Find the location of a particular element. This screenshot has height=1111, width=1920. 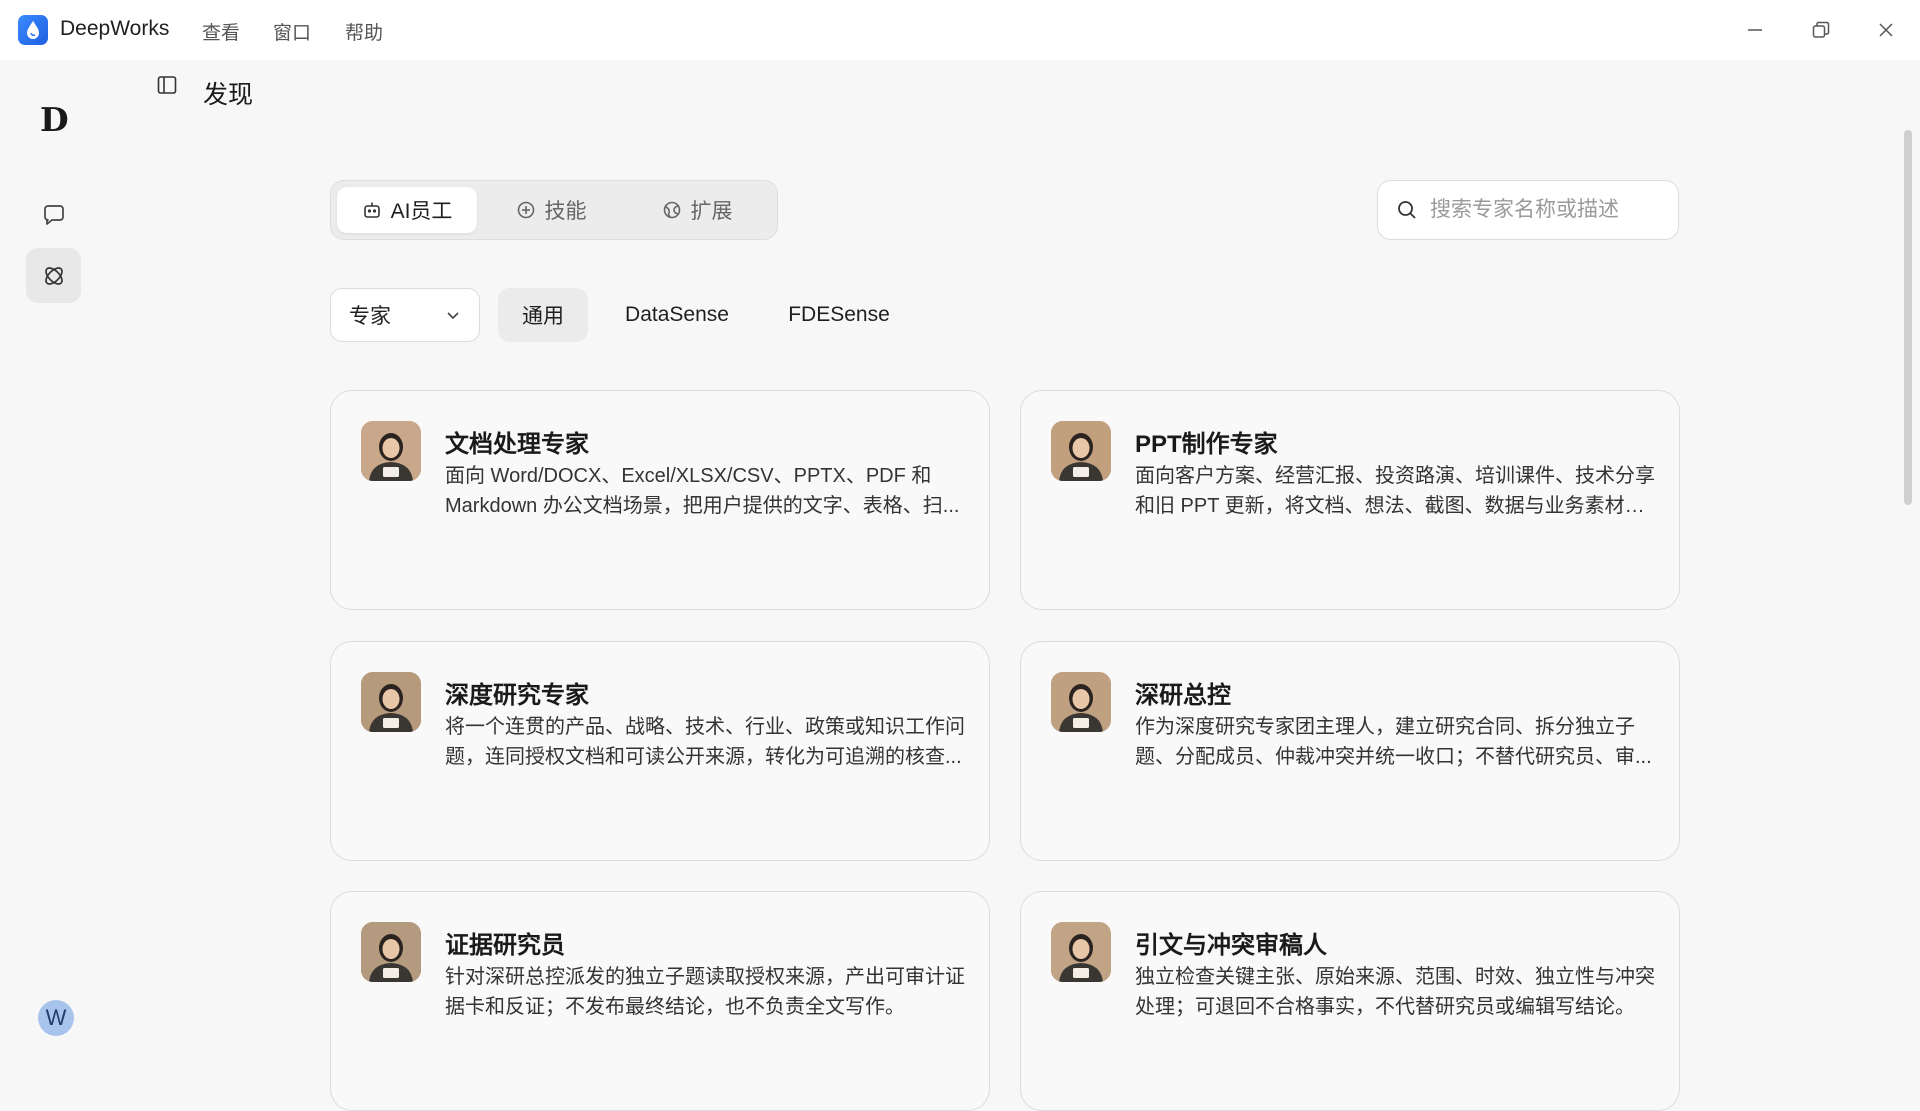

discover-nav-button is located at coordinates (53, 275).